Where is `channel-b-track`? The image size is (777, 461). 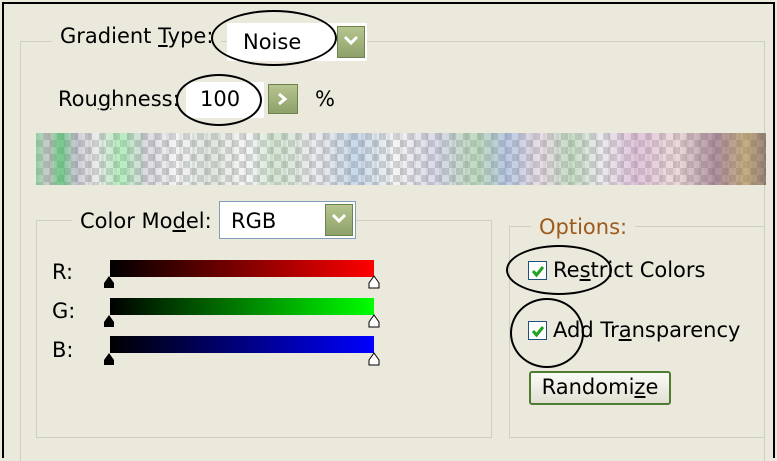 channel-b-track is located at coordinates (242, 344).